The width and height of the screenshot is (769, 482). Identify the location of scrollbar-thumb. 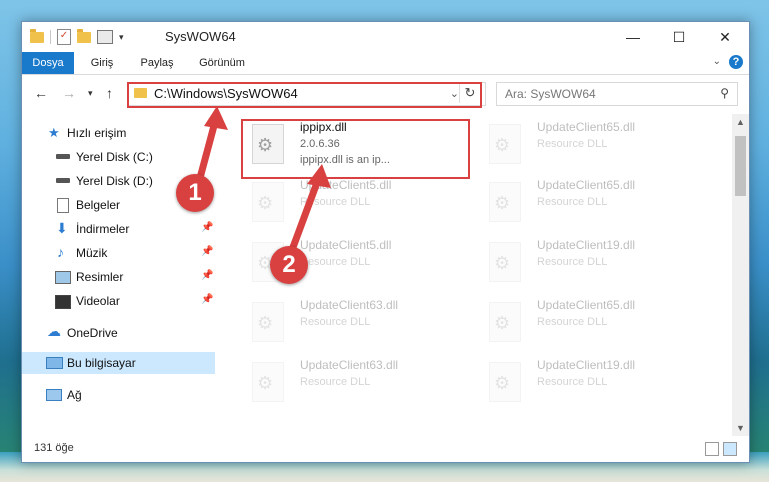
(740, 166).